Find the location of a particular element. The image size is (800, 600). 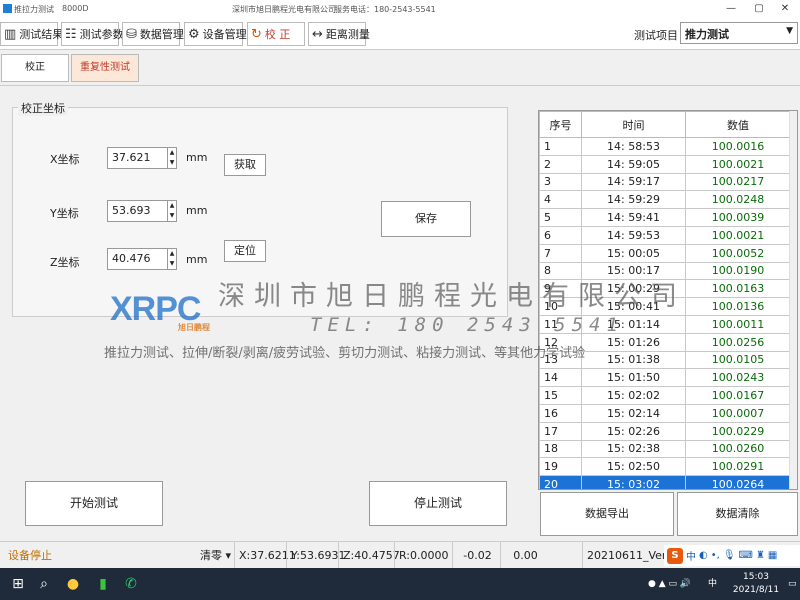

taskbar-lang: 中 is located at coordinates (712, 584).